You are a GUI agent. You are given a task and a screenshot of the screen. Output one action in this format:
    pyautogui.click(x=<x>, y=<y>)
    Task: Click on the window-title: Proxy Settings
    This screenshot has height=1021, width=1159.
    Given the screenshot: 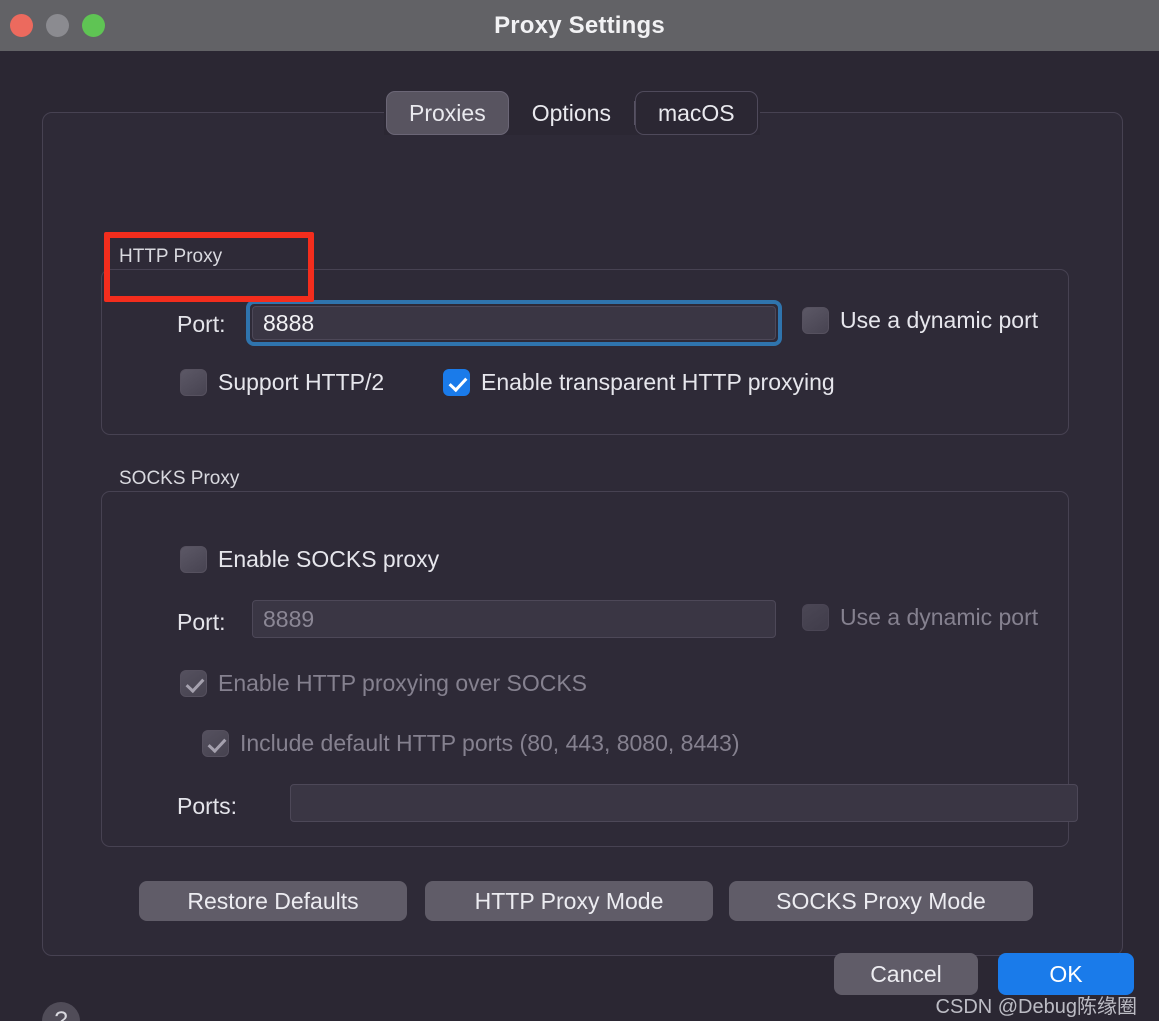 What is the action you would take?
    pyautogui.click(x=579, y=25)
    